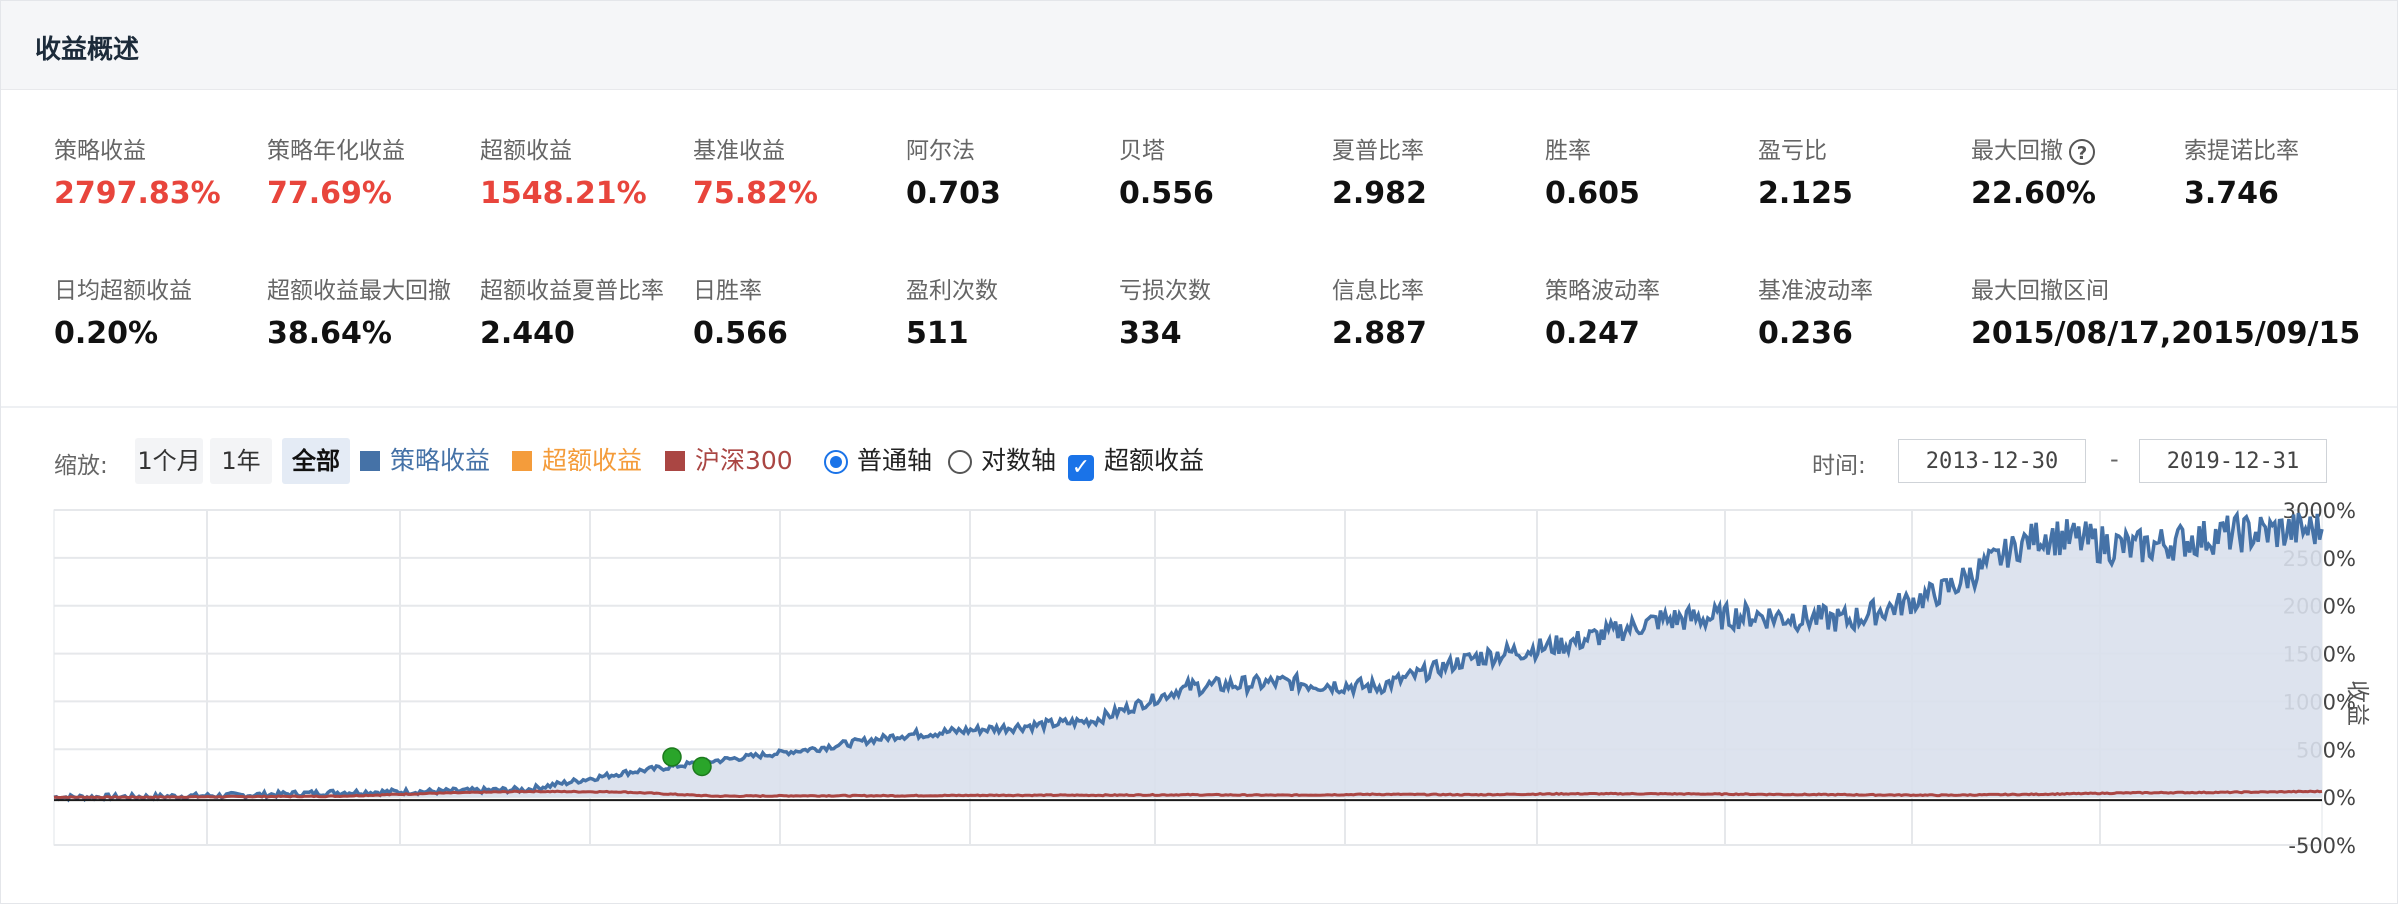  I want to click on legend-swatch-hs300, so click(675, 461).